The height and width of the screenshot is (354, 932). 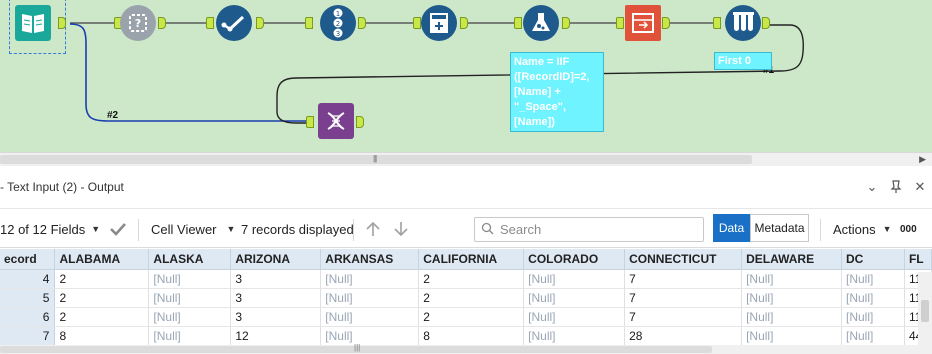 I want to click on column-header: CONNECTICUT, so click(x=683, y=259).